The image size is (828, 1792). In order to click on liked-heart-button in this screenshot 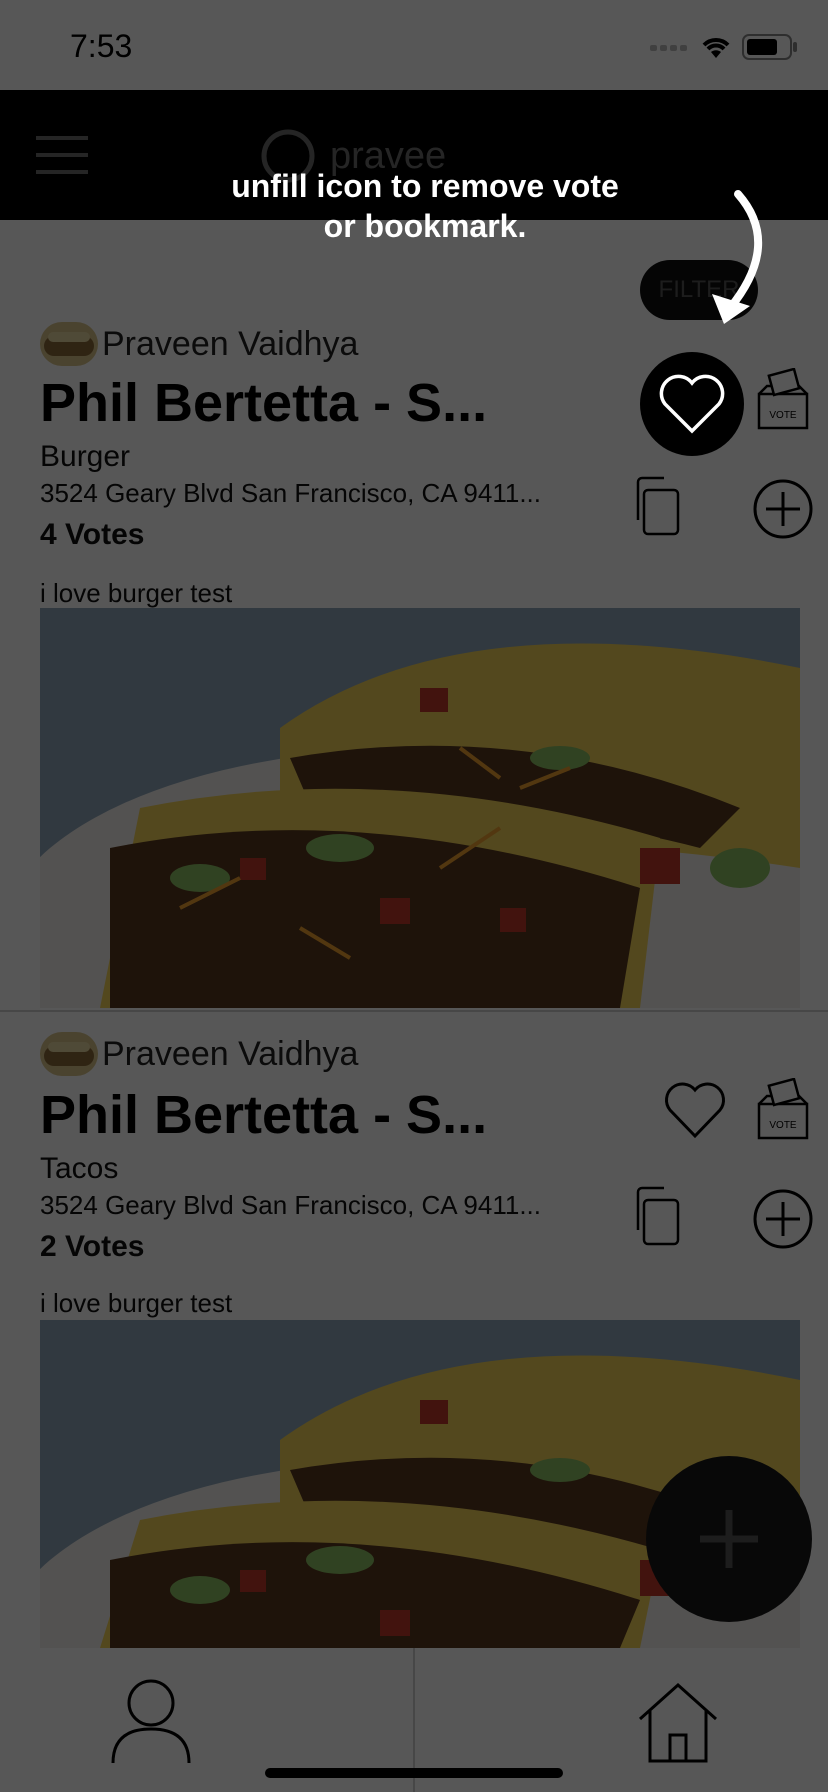, I will do `click(692, 404)`.